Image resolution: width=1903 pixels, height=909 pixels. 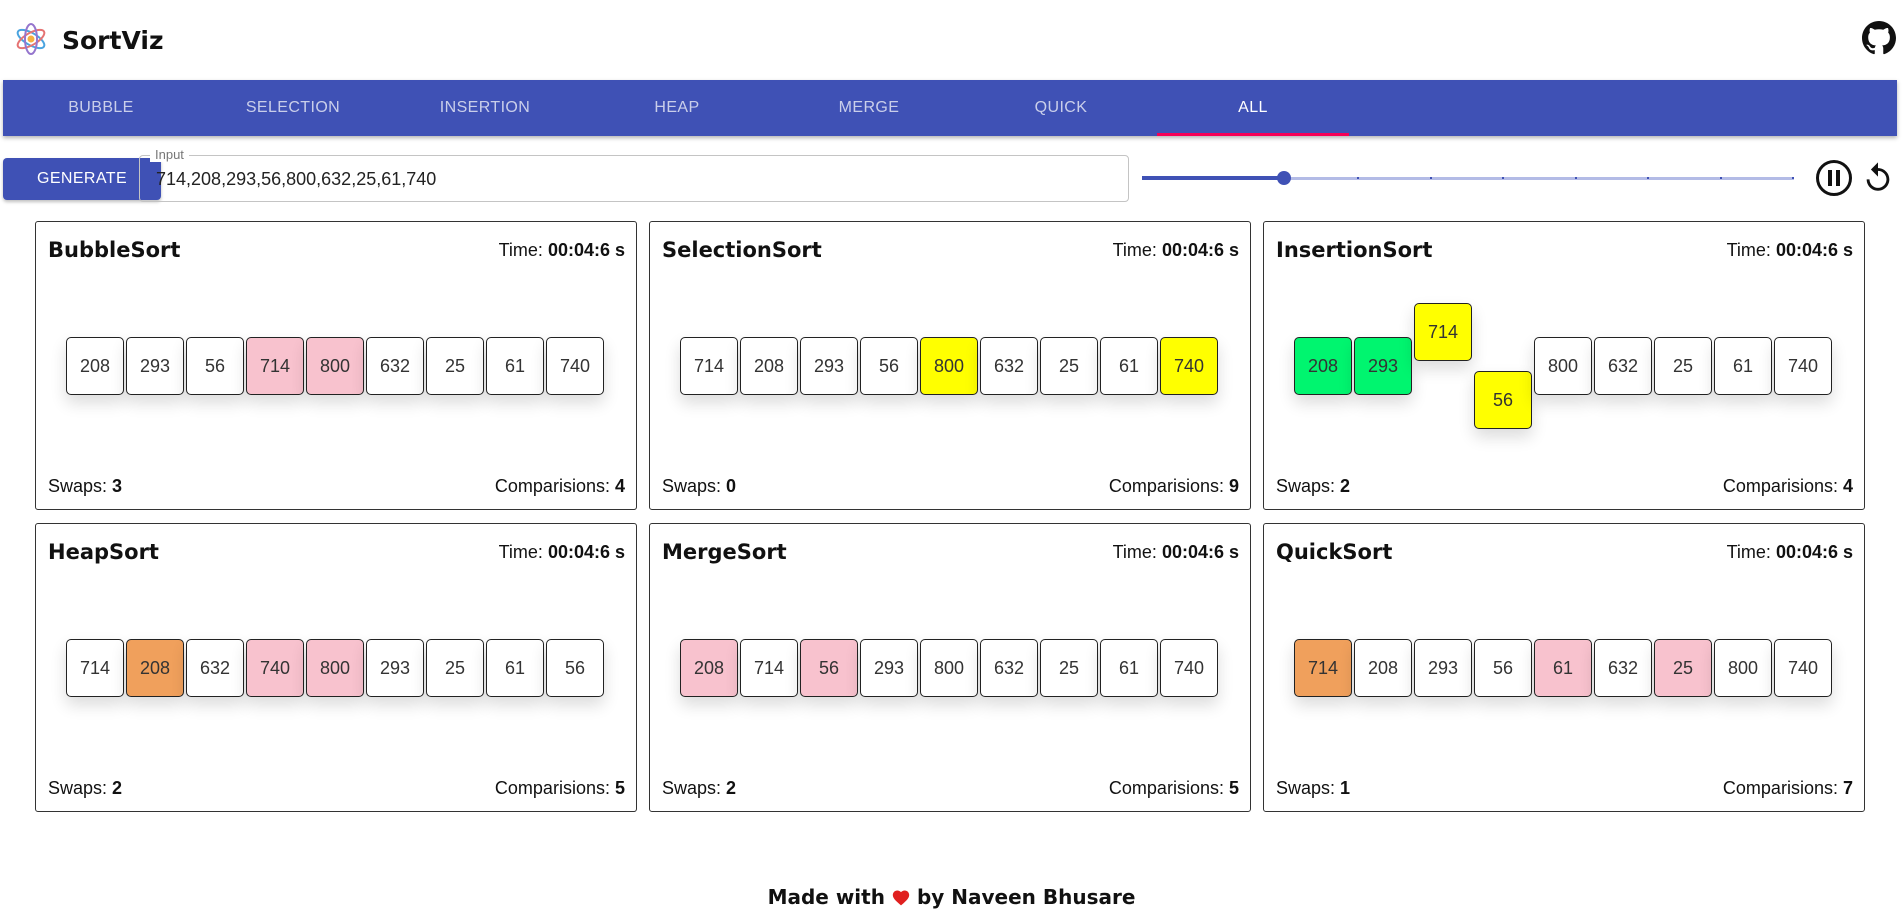 I want to click on slider-thumb, so click(x=1284, y=178).